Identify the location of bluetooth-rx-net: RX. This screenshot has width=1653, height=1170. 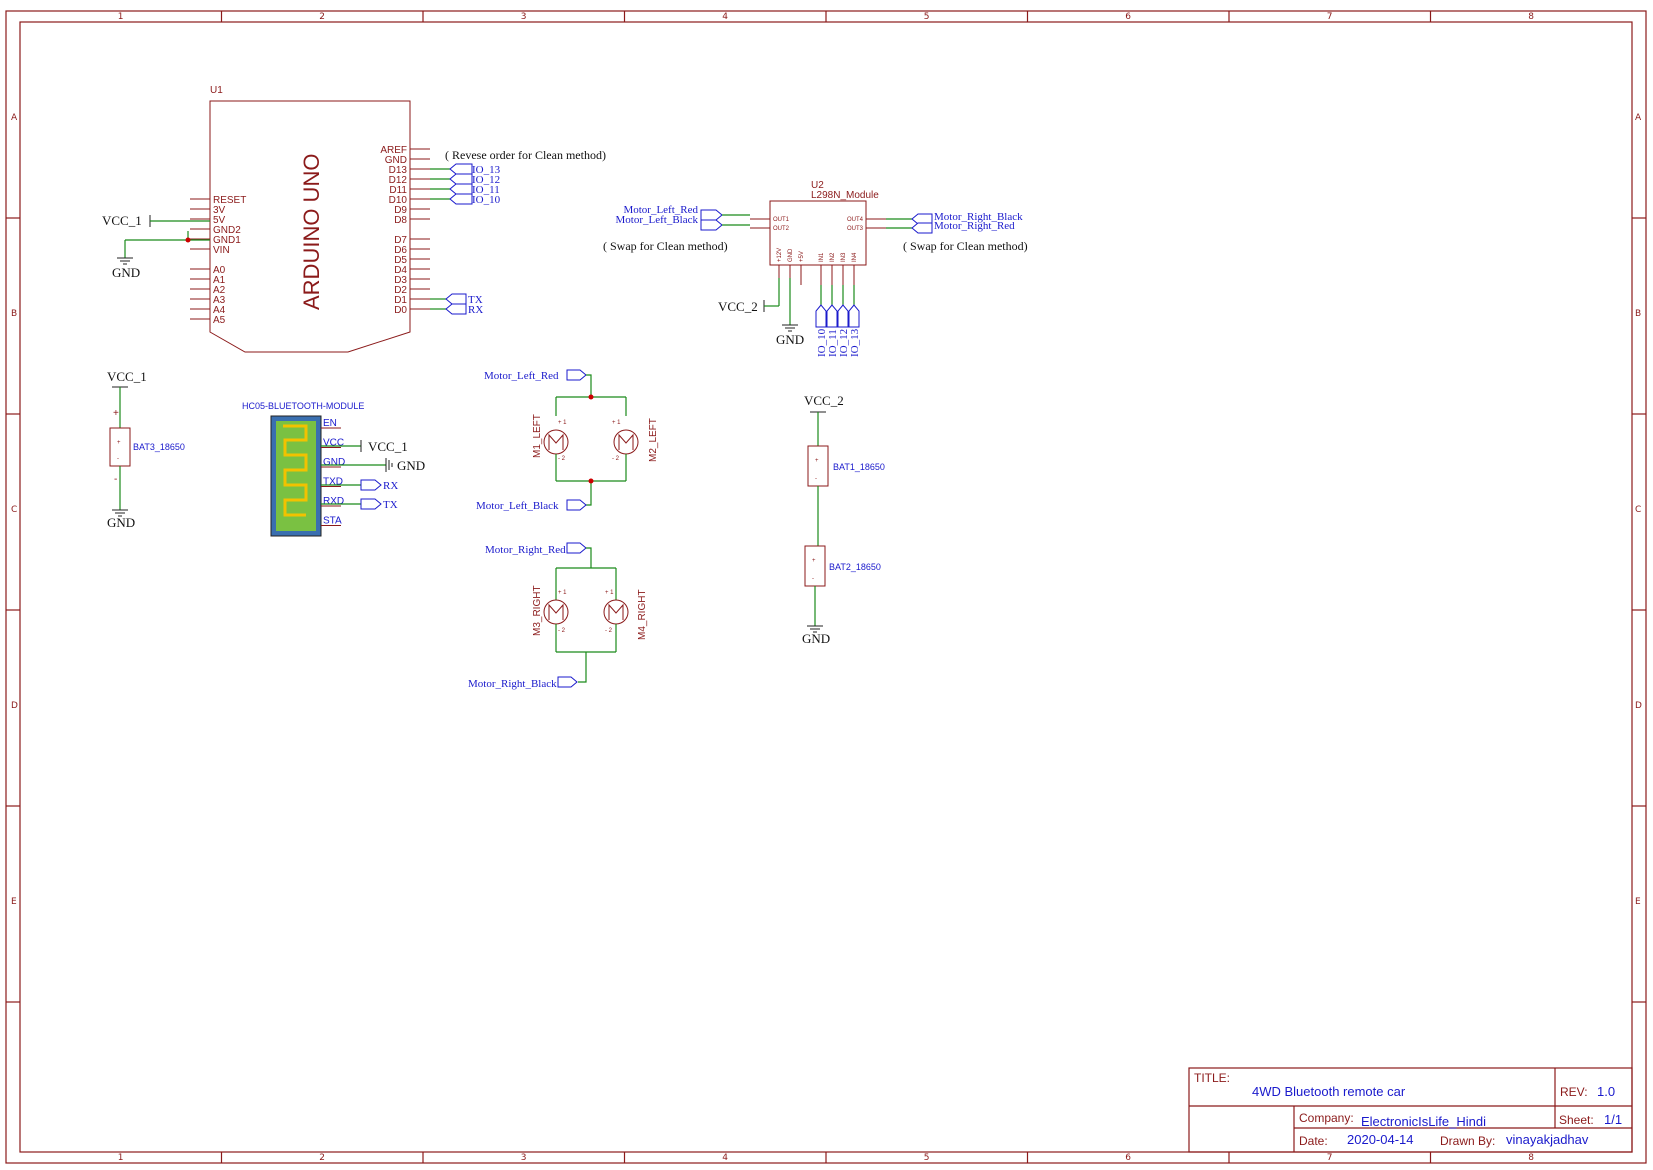
(390, 486).